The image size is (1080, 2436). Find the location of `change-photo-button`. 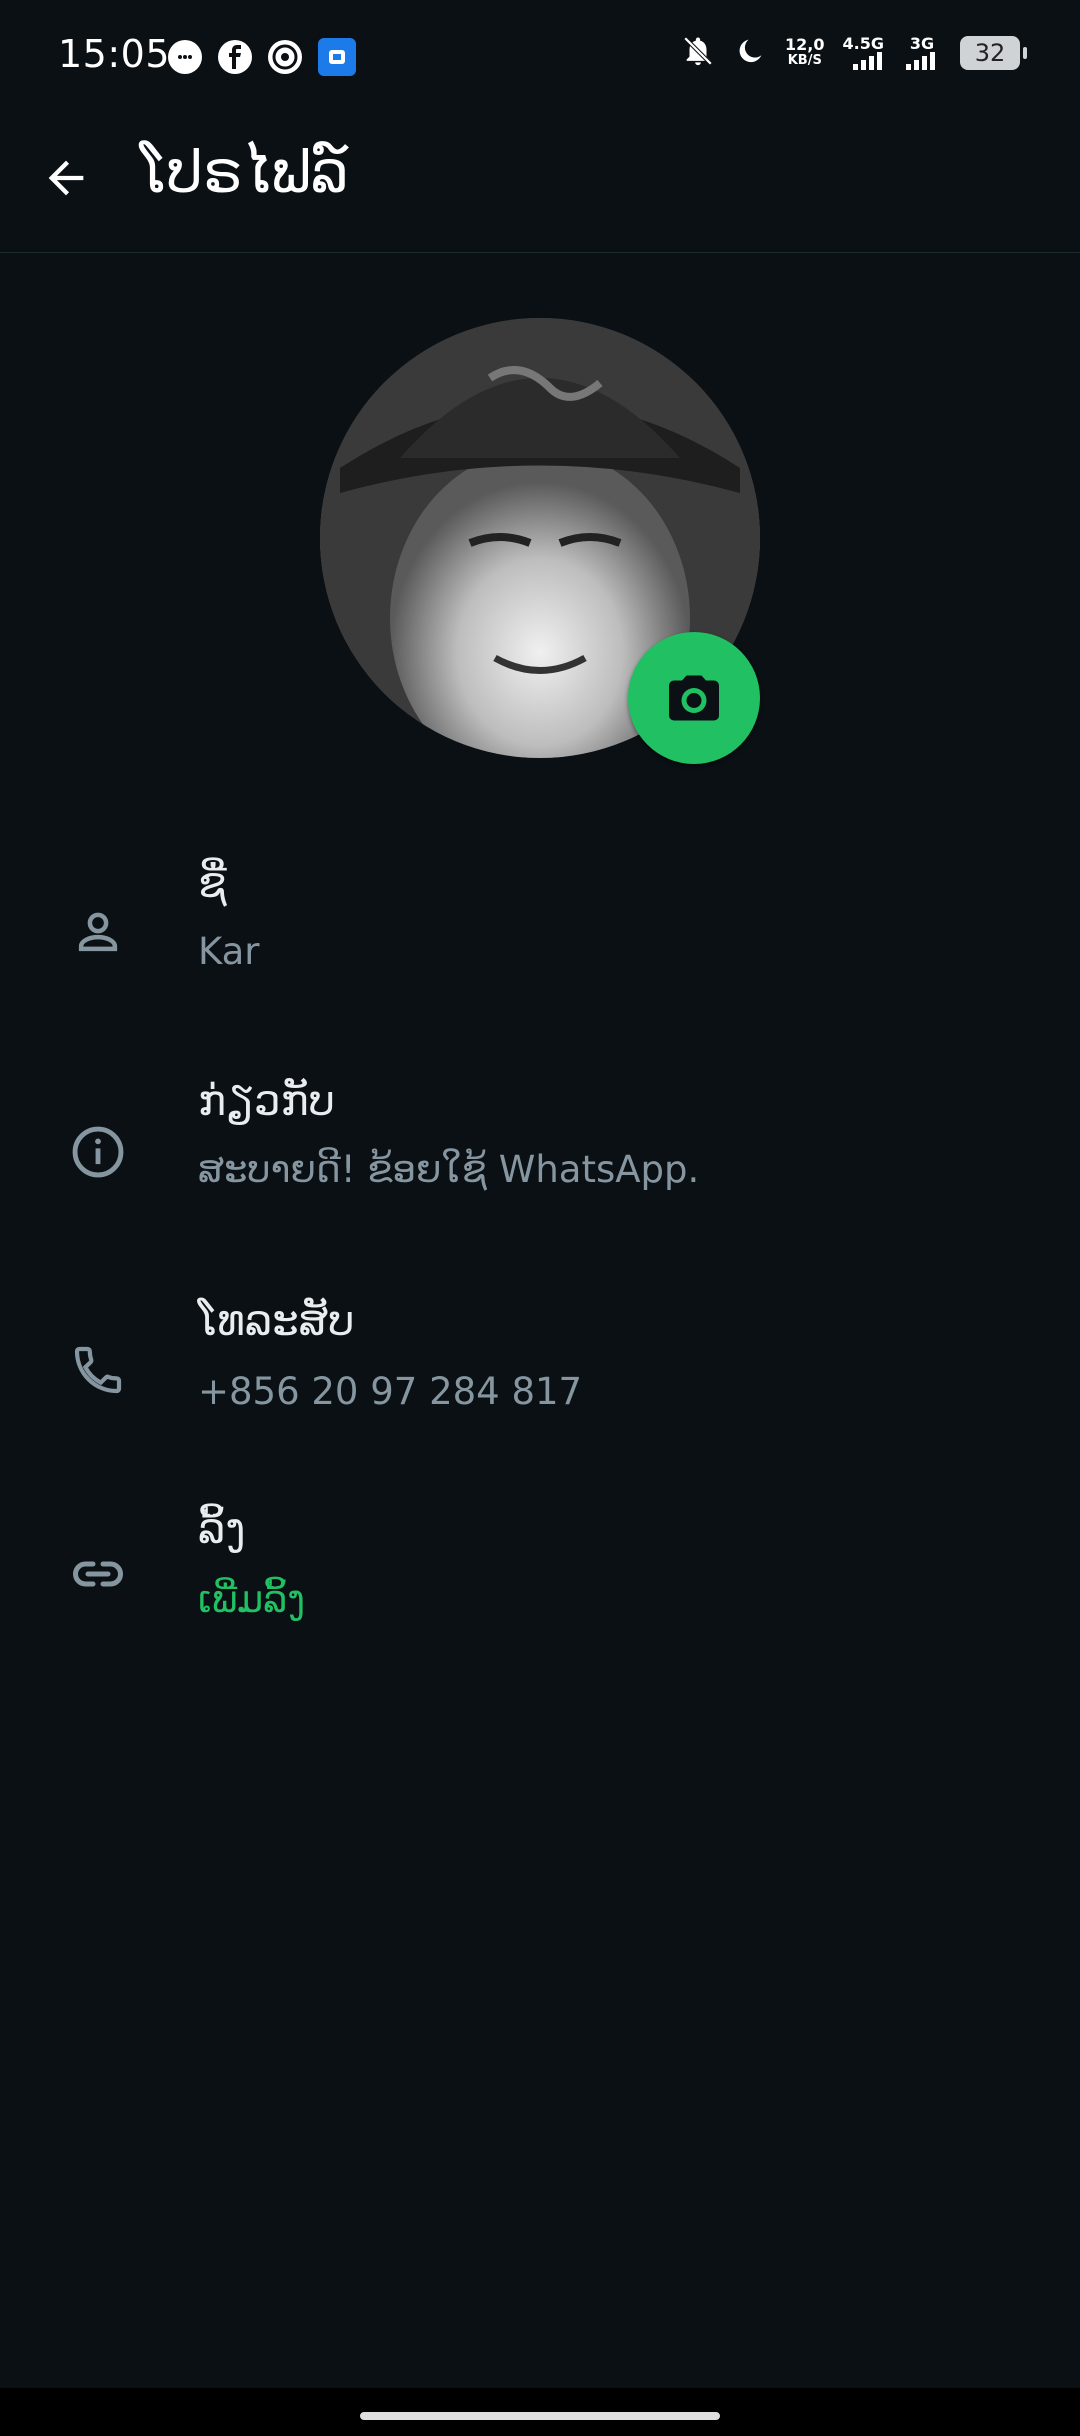

change-photo-button is located at coordinates (694, 698).